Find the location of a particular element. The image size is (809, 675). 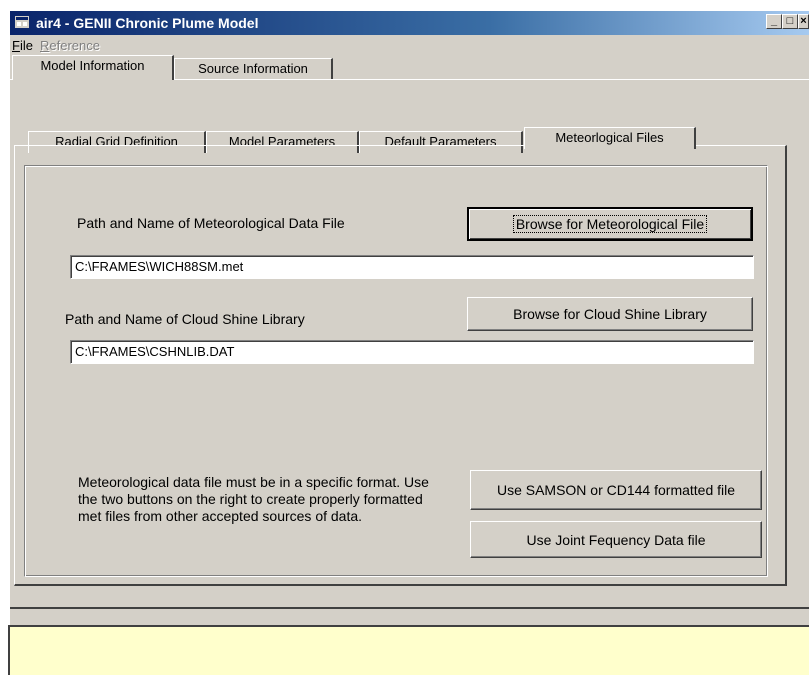

title-bar: air4 - GENII Chronic Plume Model _ □ × is located at coordinates (409, 23).